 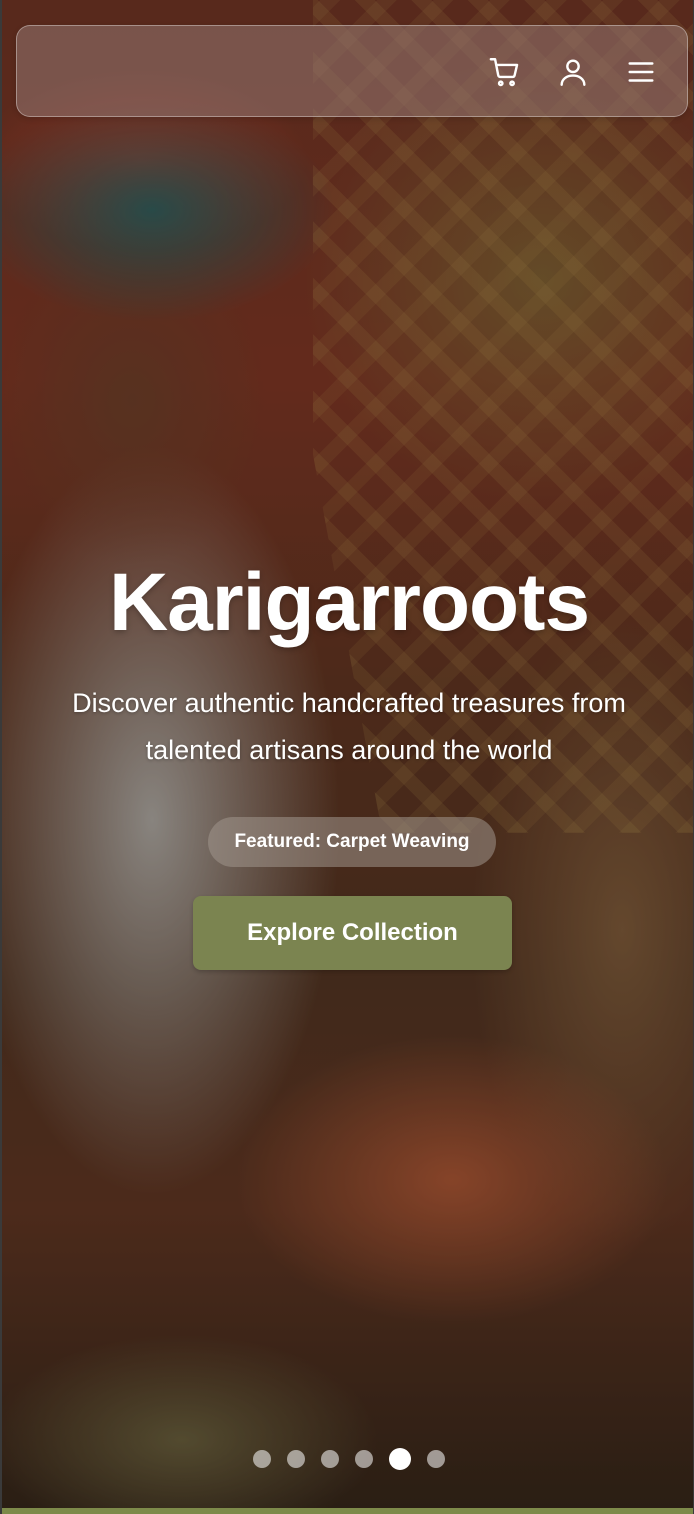 I want to click on menu-button, so click(x=641, y=72).